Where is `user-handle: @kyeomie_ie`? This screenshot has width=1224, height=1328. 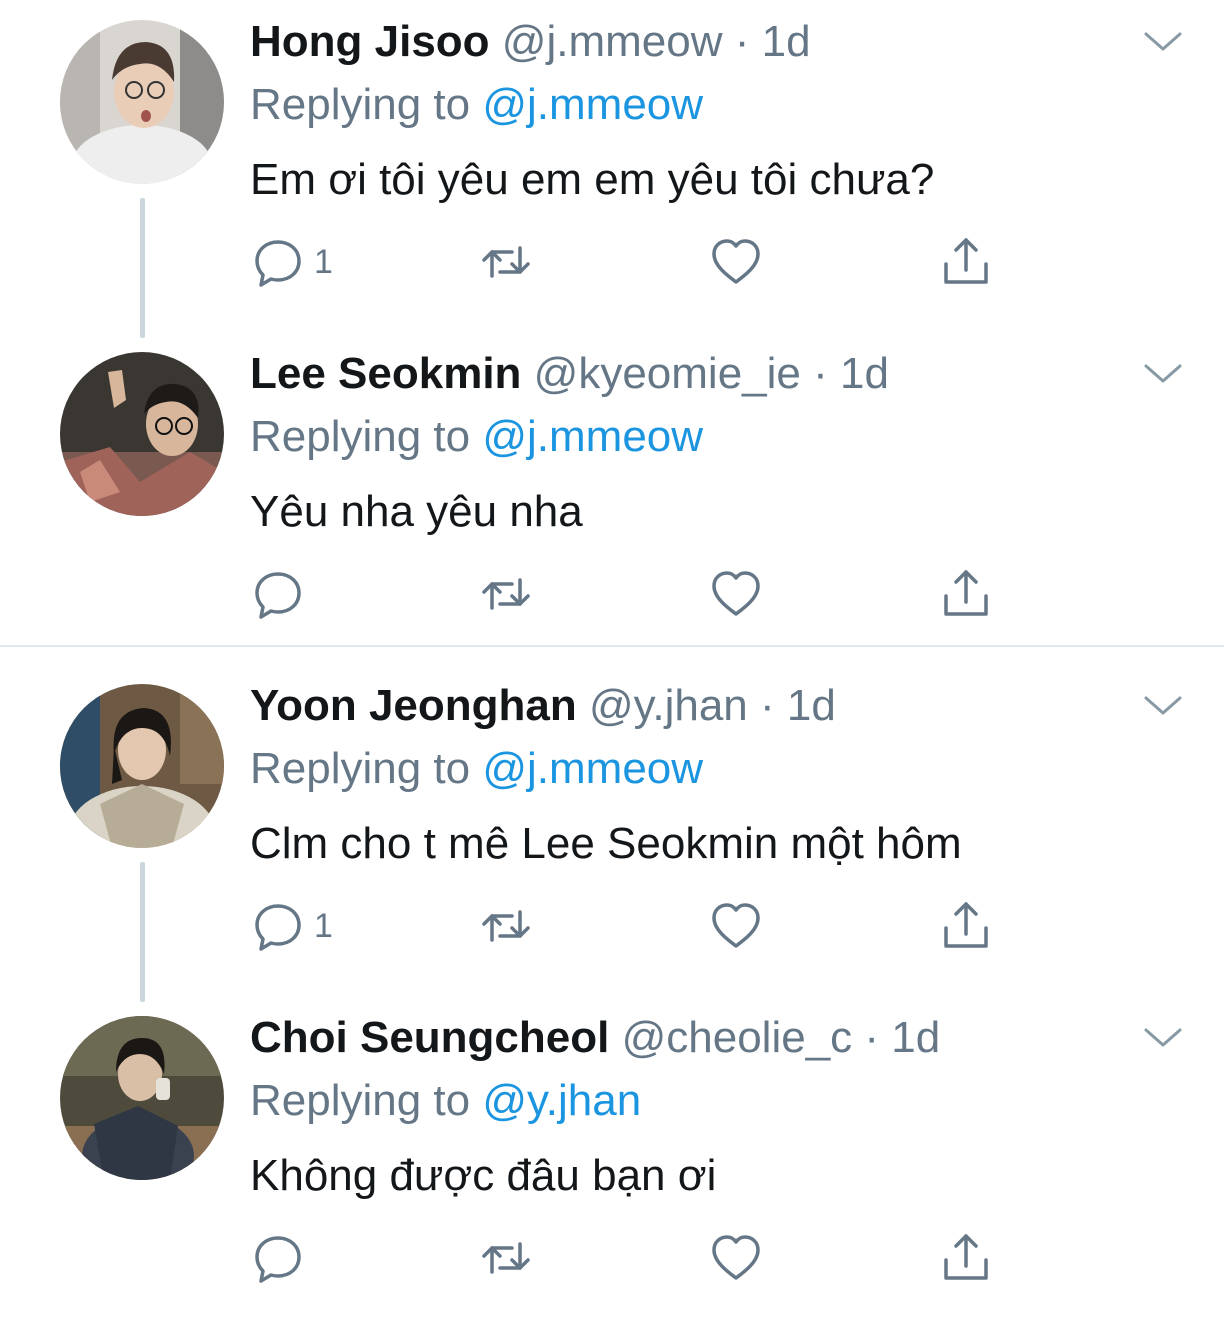
user-handle: @kyeomie_ie is located at coordinates (667, 373).